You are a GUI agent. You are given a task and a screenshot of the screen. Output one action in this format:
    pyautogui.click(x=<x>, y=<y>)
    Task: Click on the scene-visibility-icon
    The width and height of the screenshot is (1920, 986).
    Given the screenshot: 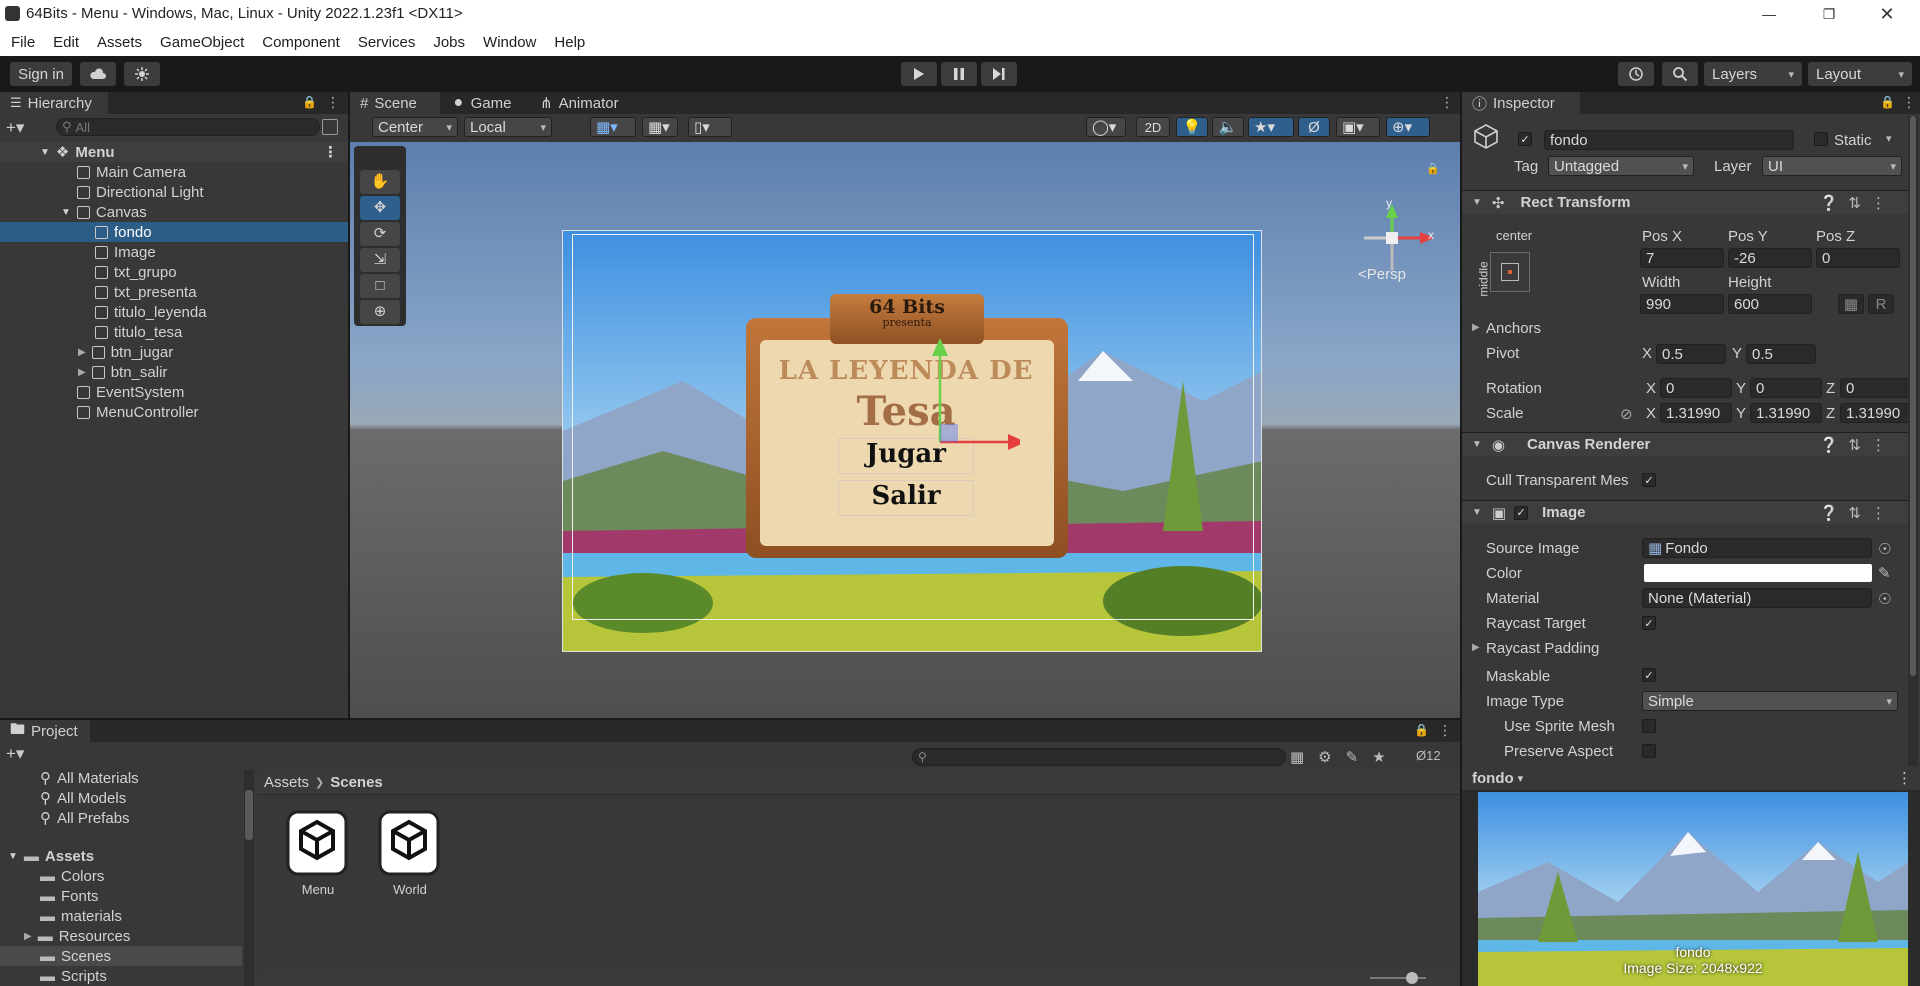 What is the action you would take?
    pyautogui.click(x=330, y=127)
    